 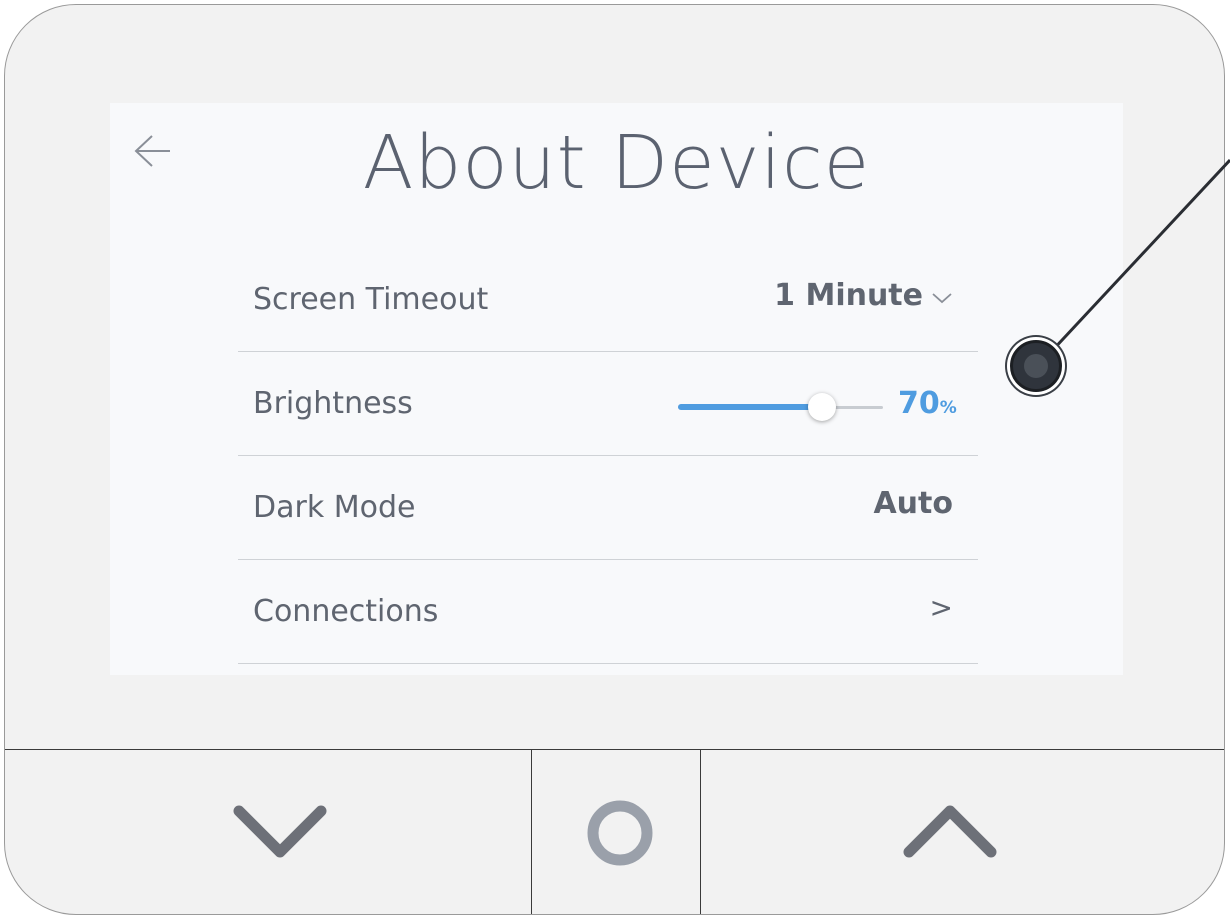 What do you see at coordinates (620, 833) in the screenshot?
I see `circle-icon` at bounding box center [620, 833].